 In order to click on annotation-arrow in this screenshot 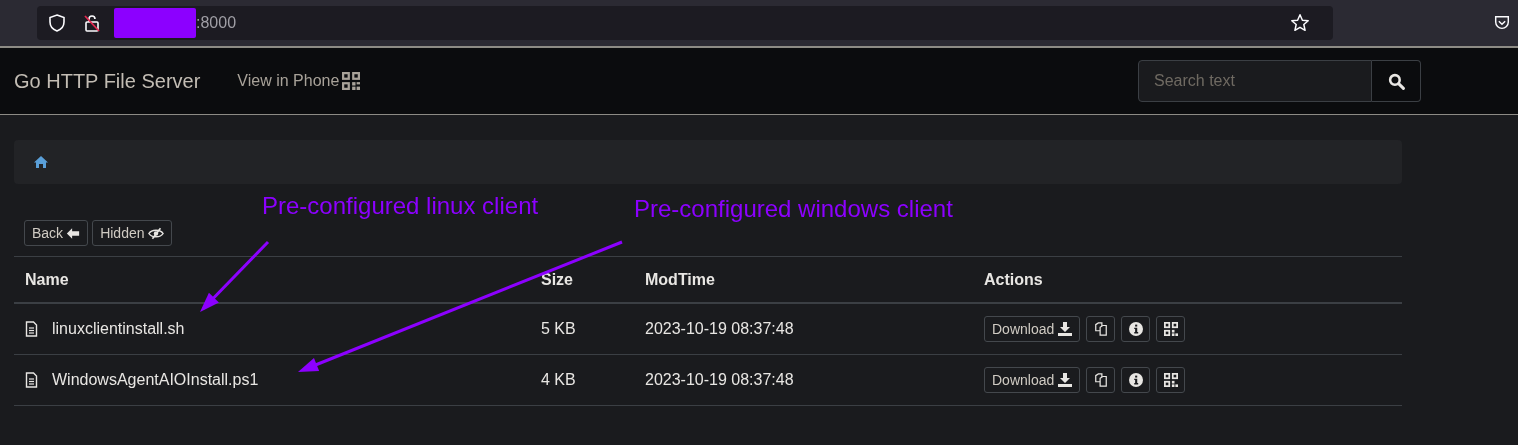, I will do `click(235, 276)`.